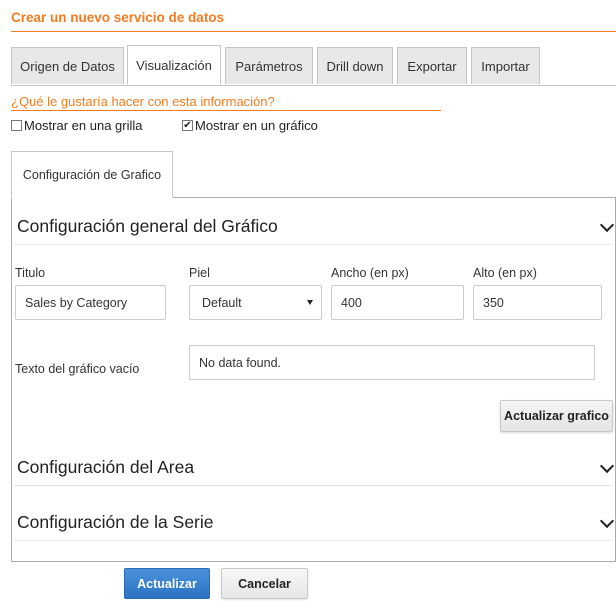 This screenshot has width=616, height=611. What do you see at coordinates (370, 273) in the screenshot?
I see `width-field-label: Ancho (en px)` at bounding box center [370, 273].